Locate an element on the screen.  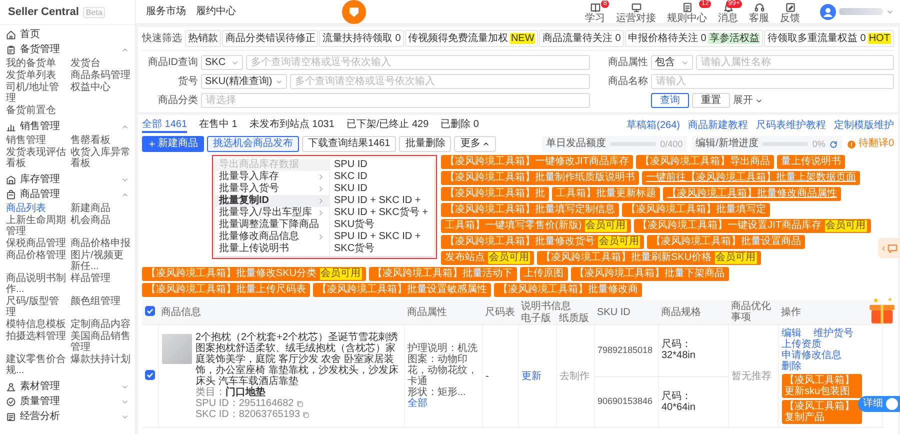
action-link: 编辑 is located at coordinates (792, 333).